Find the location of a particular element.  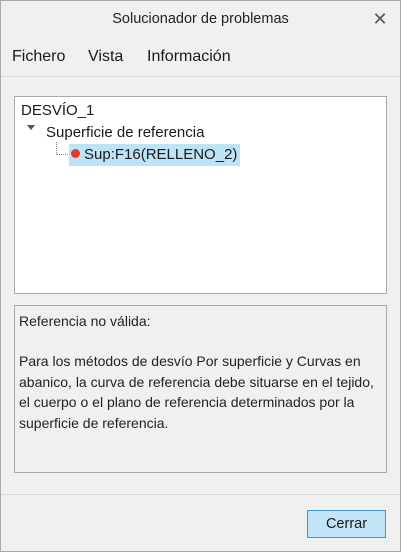

tree-leaf-selected: Sup:F16(RELLENO_2) is located at coordinates (155, 155).